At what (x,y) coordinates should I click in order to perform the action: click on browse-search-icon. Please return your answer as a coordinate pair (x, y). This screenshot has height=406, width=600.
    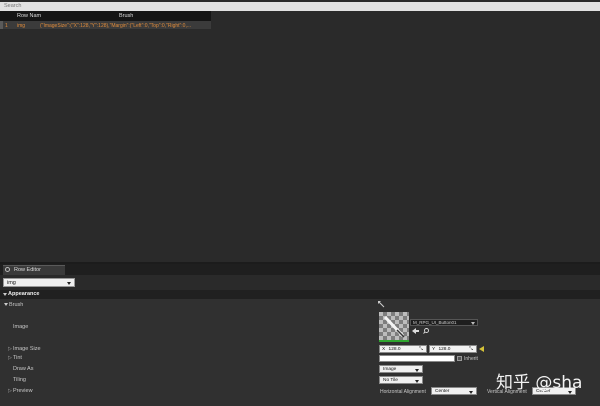
    Looking at the image, I should click on (426, 331).